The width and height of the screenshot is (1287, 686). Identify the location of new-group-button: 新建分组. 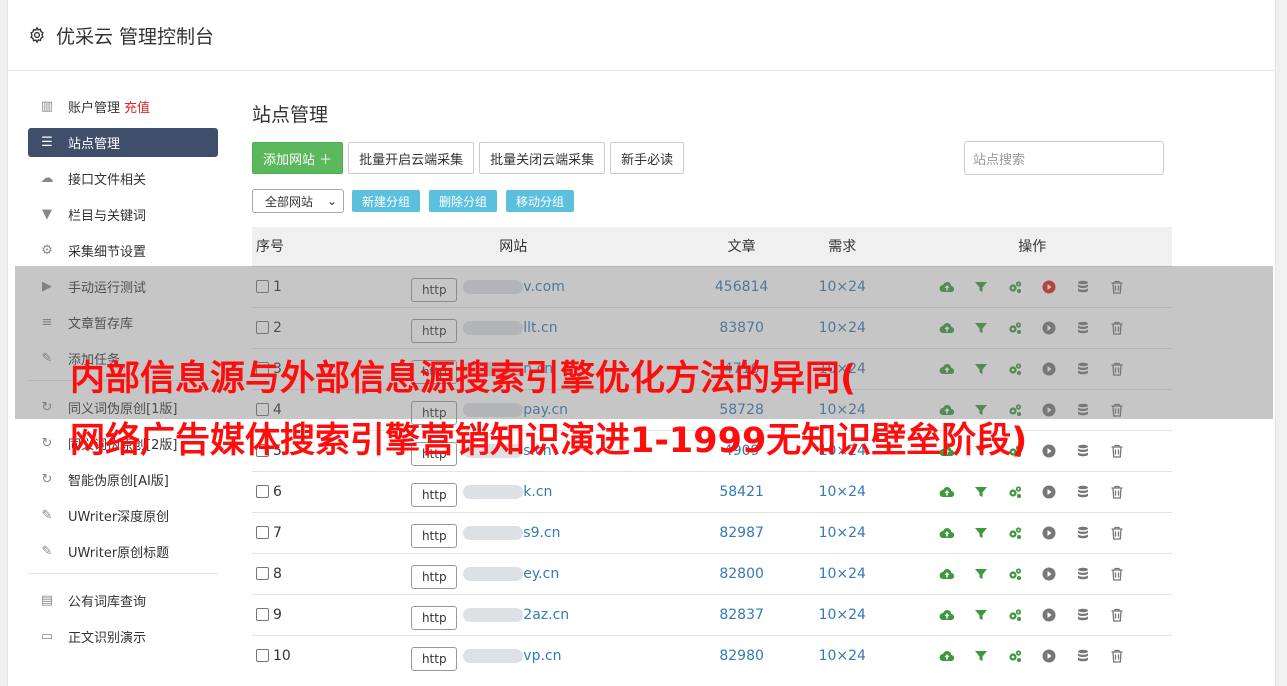
(386, 201).